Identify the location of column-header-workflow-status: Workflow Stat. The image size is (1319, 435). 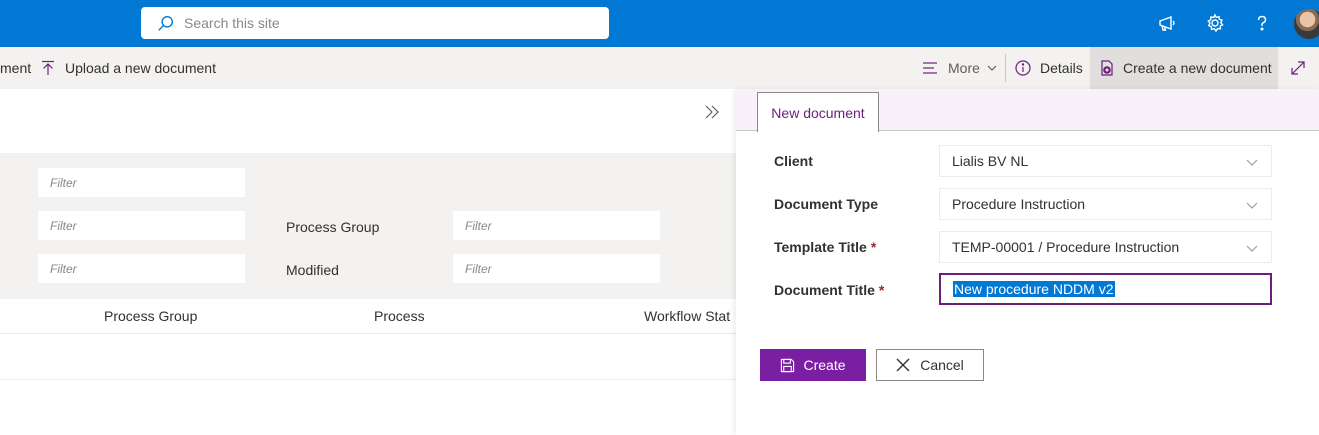
(687, 316).